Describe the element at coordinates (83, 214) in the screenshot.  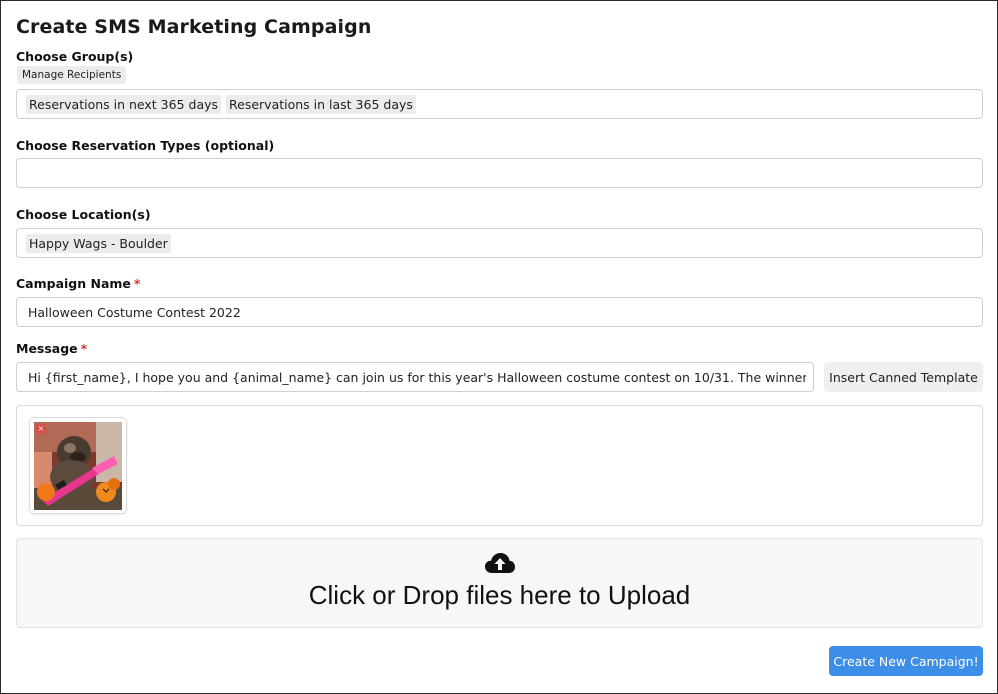
I see `locations-label: Choose Location(s)` at that location.